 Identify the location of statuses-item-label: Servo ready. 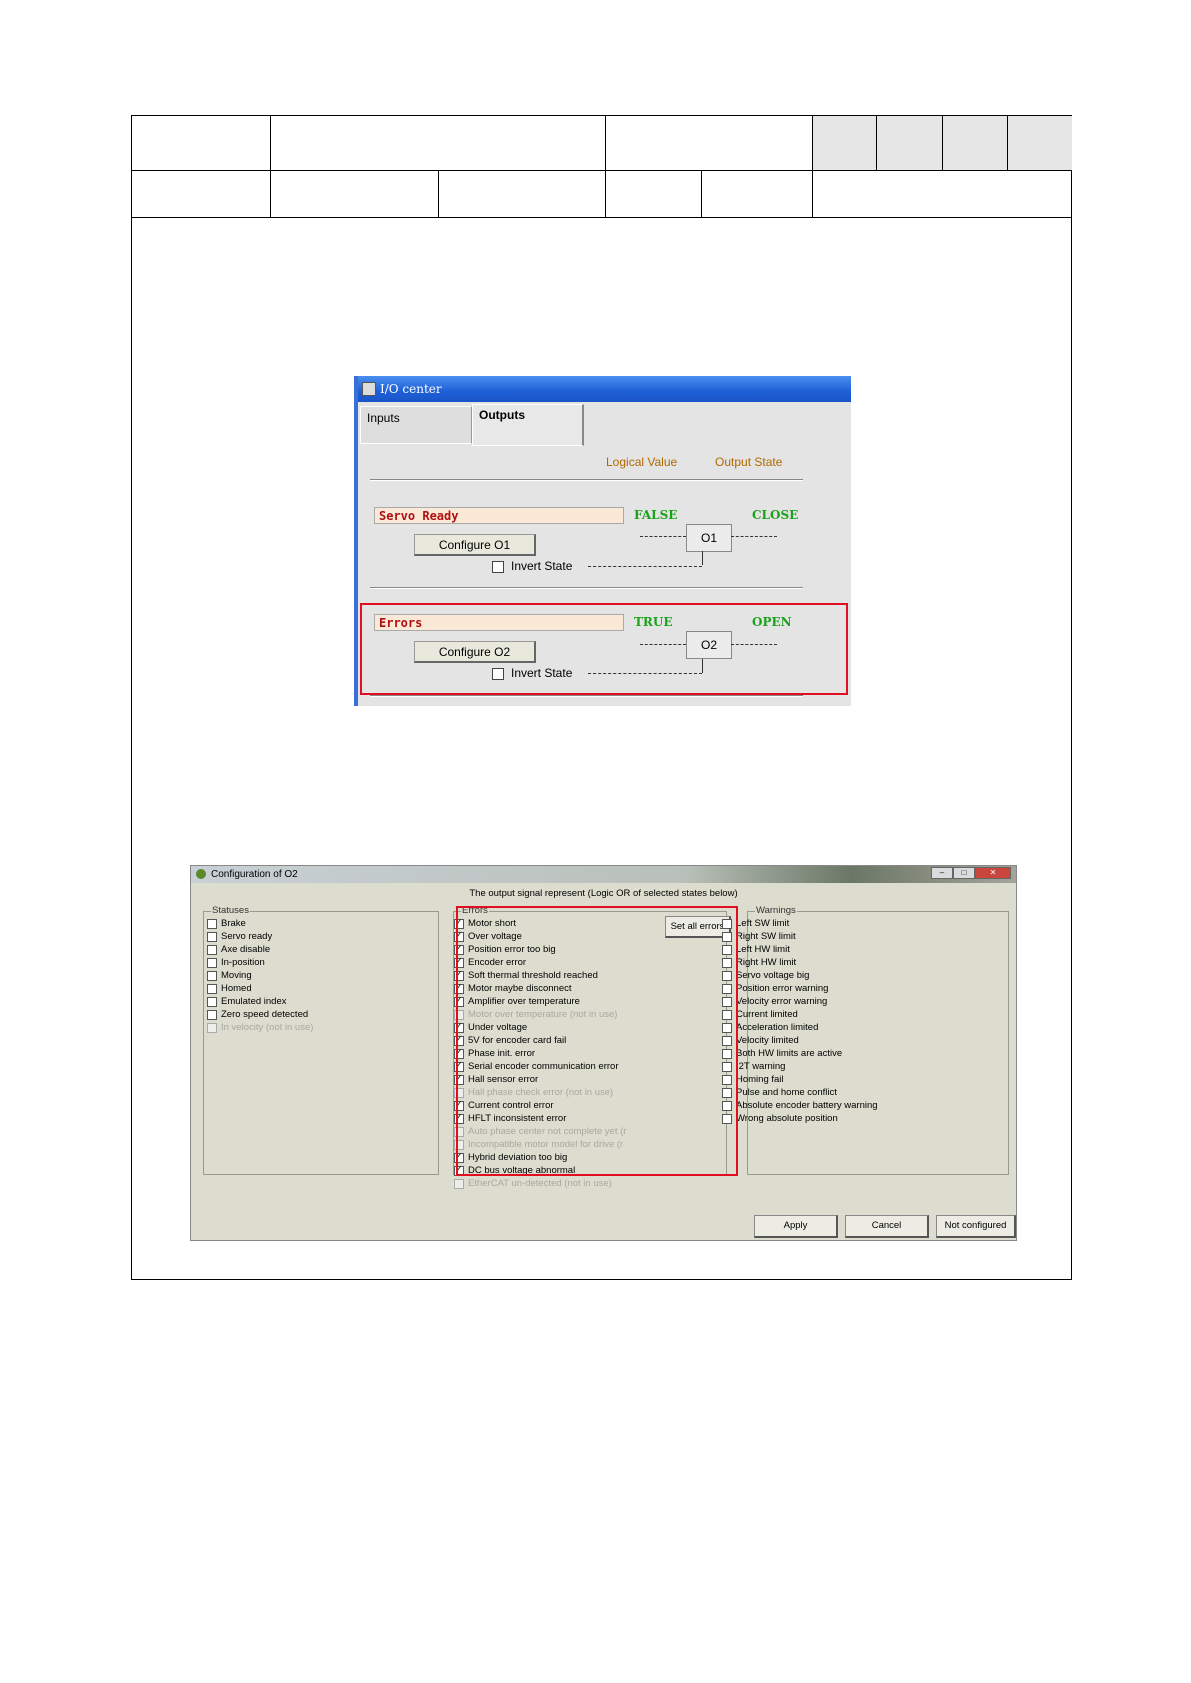
(247, 936).